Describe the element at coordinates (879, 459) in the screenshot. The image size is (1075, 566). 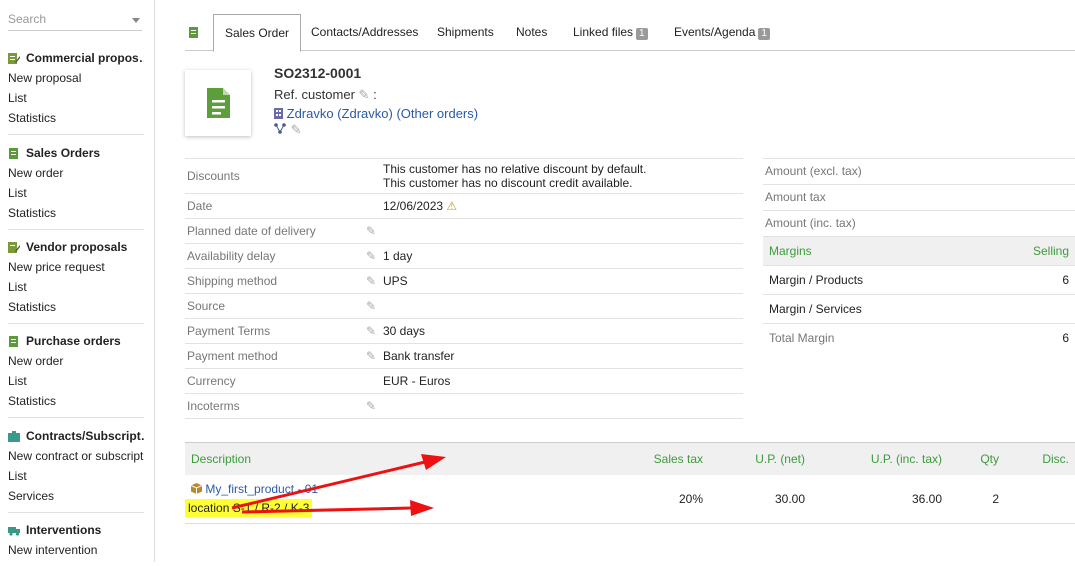
I see `col-up-inc-tax: U.P. (inc. tax)` at that location.